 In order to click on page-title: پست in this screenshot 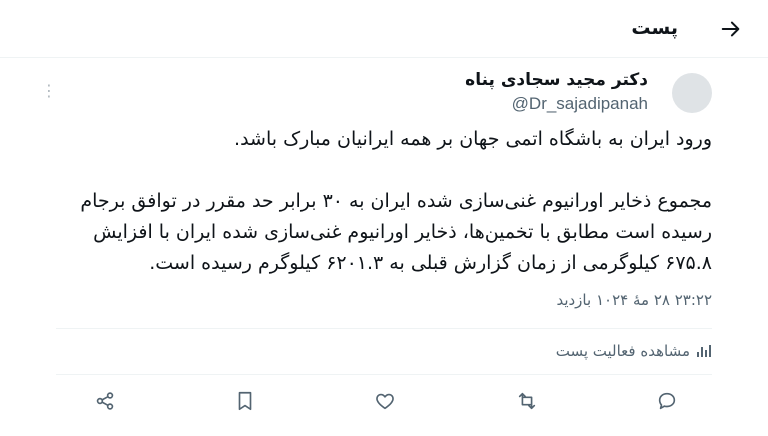, I will do `click(654, 28)`.